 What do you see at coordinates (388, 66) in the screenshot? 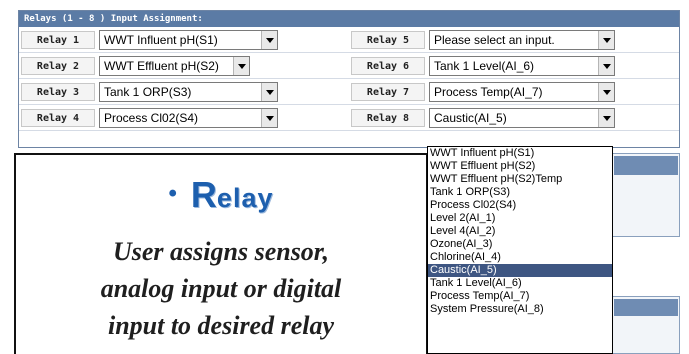
I see `relay-6-label: Relay 6` at bounding box center [388, 66].